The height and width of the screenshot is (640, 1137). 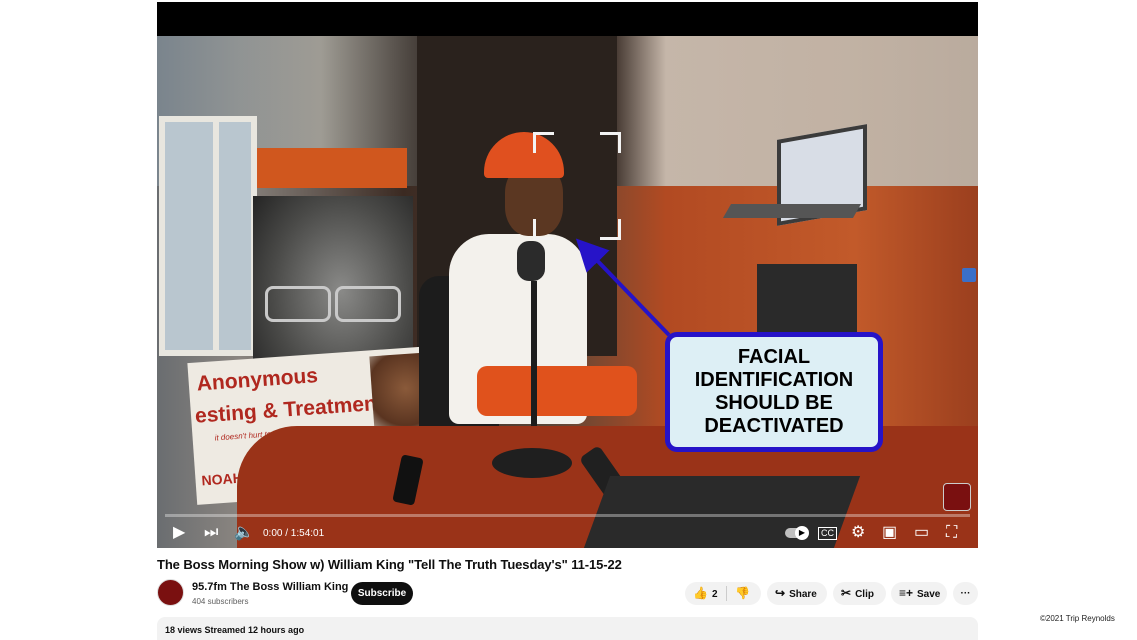 What do you see at coordinates (864, 594) in the screenshot?
I see `clip-label: Clip` at bounding box center [864, 594].